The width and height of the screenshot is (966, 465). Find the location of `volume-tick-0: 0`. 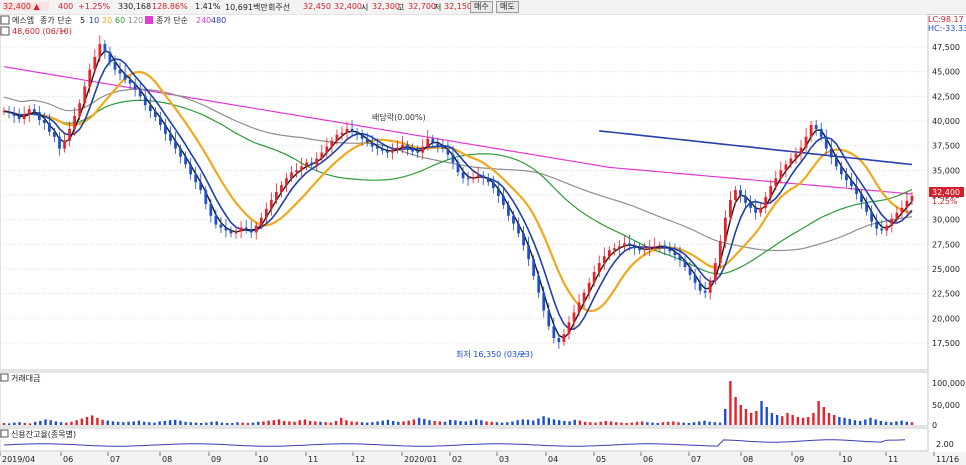

volume-tick-0: 0 is located at coordinates (934, 425).